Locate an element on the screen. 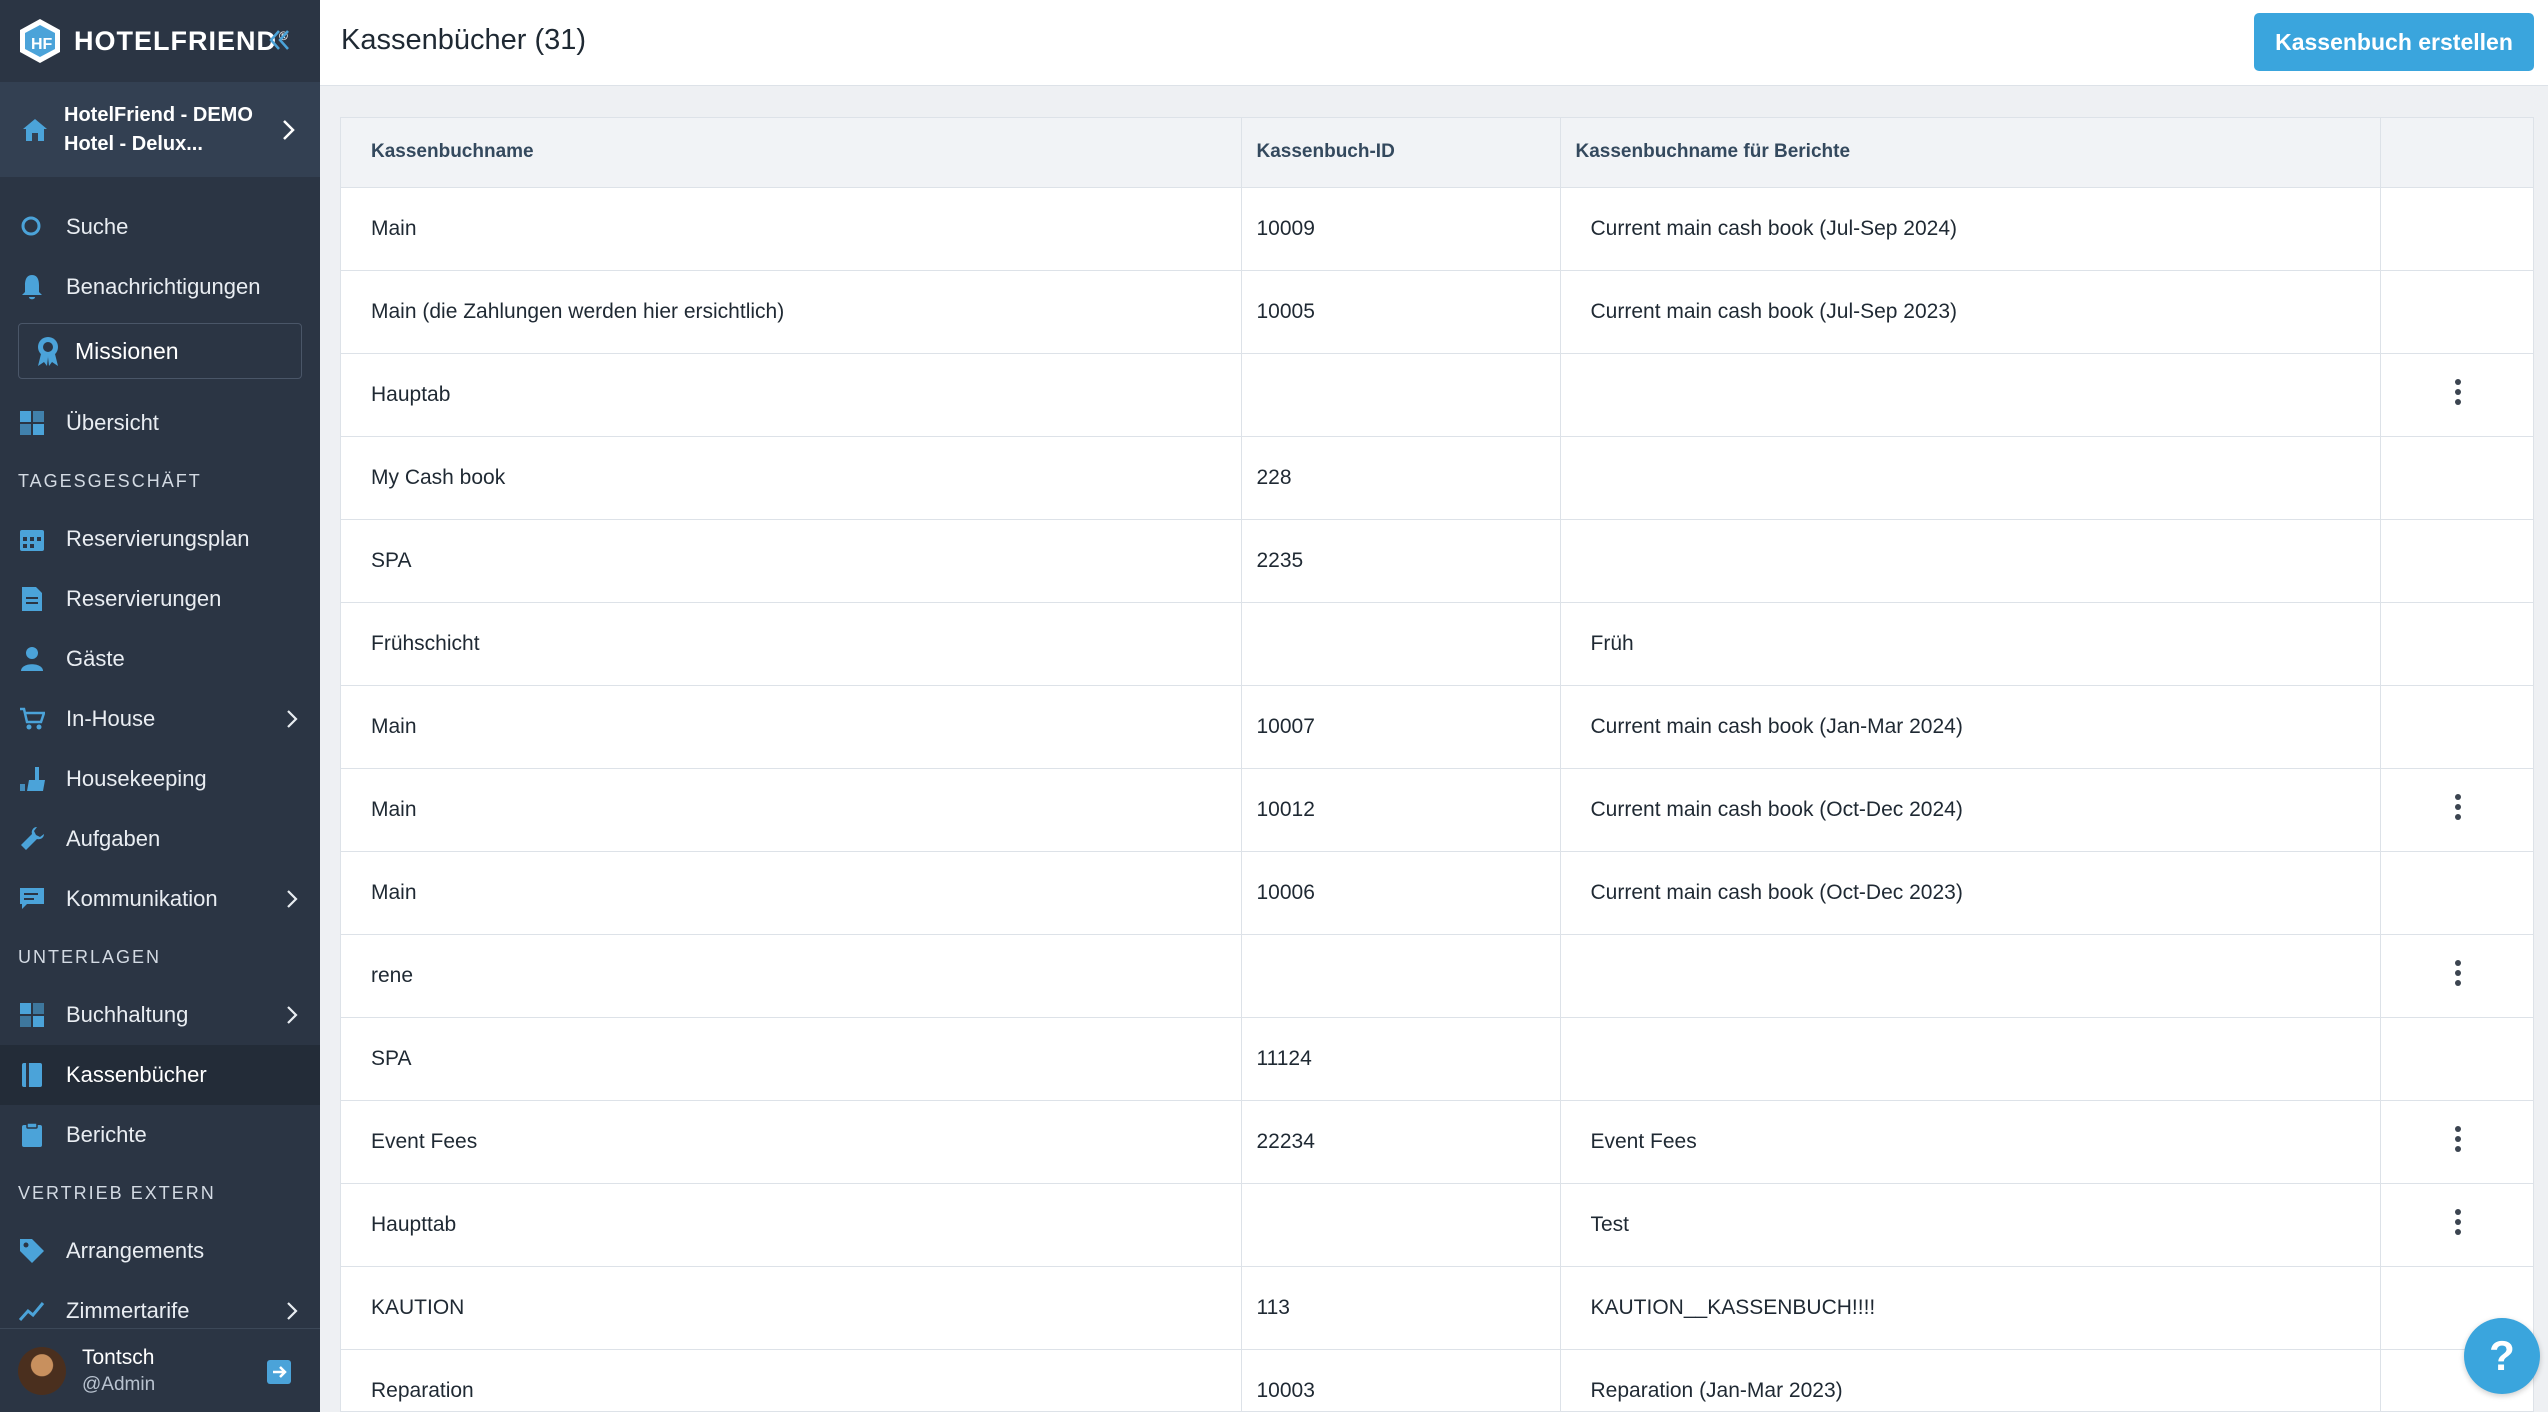 The image size is (2548, 1412). column-header-report-name: Kassenbuchname für Berichte is located at coordinates (1970, 153).